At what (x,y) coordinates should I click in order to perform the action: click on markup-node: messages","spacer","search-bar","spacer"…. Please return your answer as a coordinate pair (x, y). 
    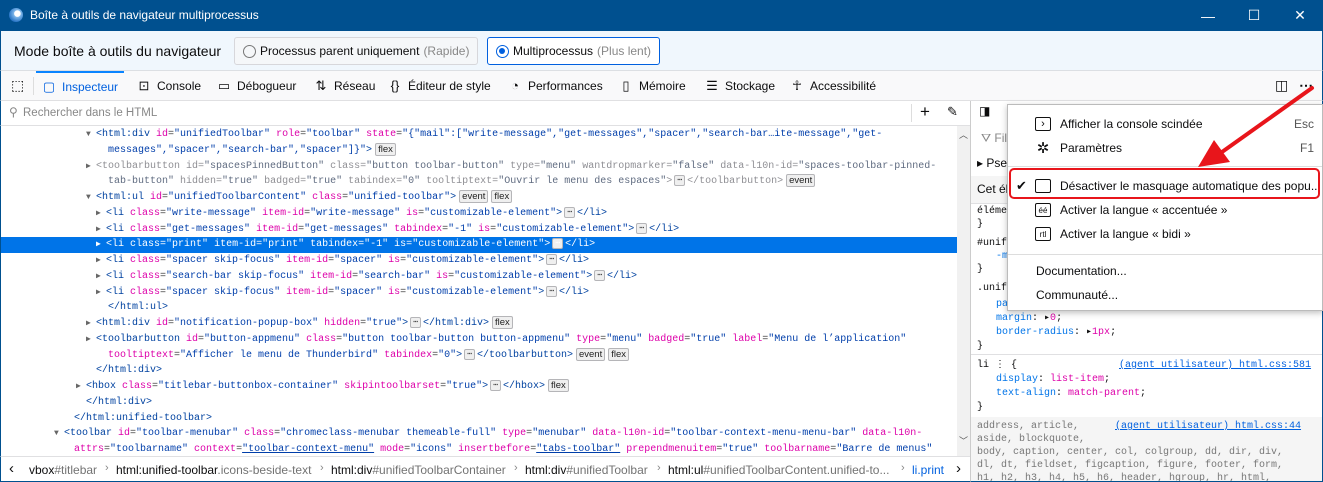
    Looking at the image, I should click on (479, 150).